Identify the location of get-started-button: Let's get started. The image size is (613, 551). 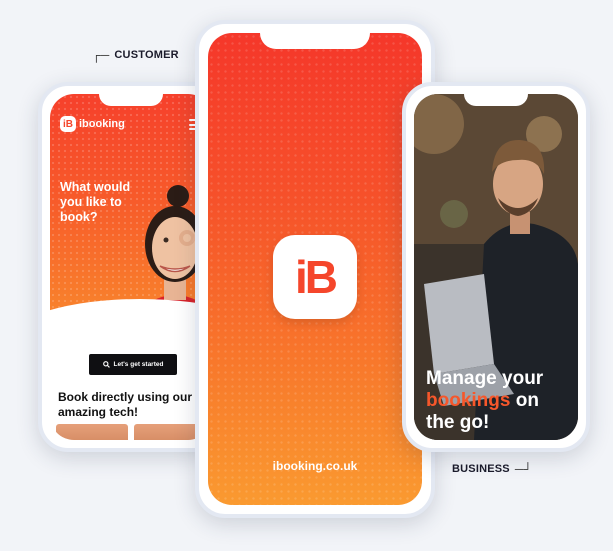
(133, 364).